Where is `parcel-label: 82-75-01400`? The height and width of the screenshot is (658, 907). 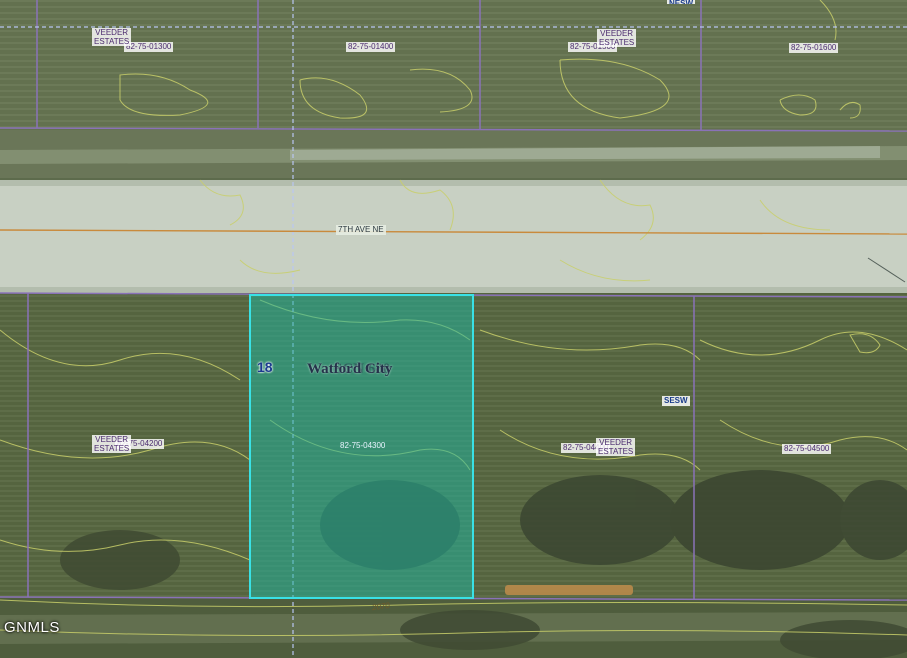 parcel-label: 82-75-01400 is located at coordinates (371, 47).